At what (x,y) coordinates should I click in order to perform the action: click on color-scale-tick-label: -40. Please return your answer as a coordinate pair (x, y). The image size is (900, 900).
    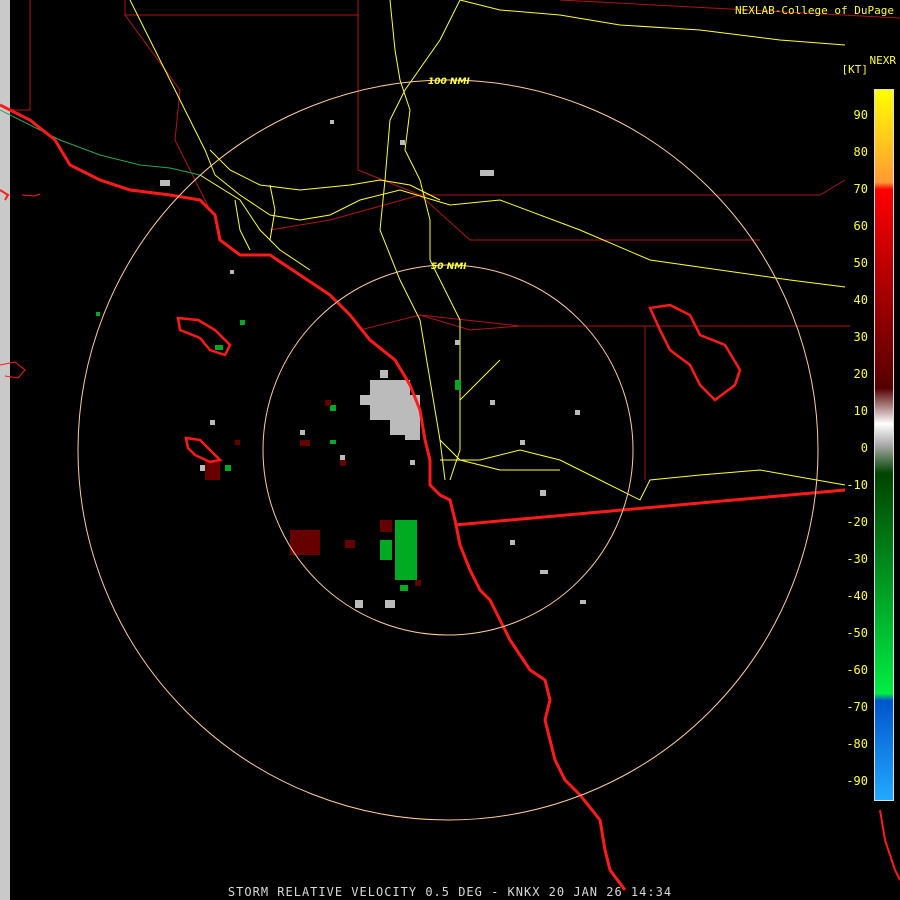
    Looking at the image, I should click on (857, 596).